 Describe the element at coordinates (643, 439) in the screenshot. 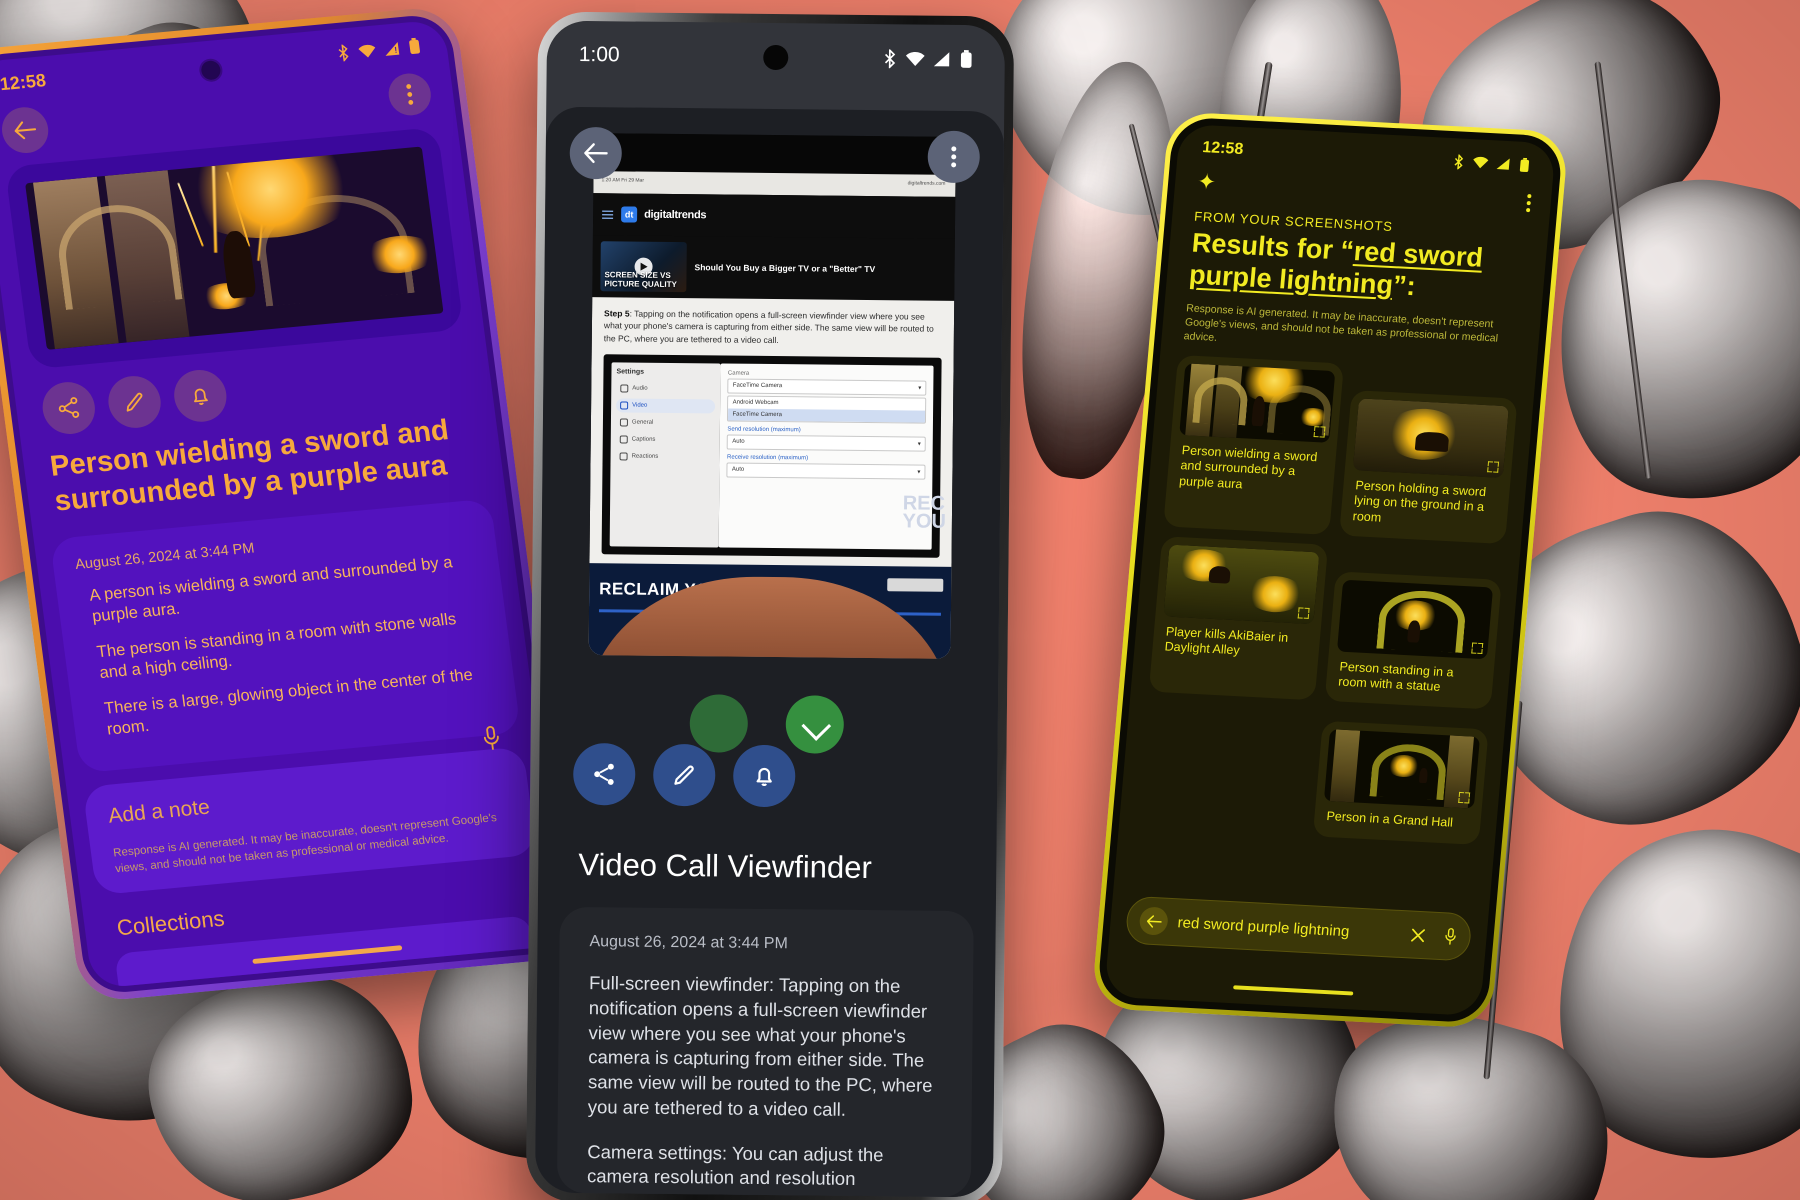

I see `settings-item-label: Captions` at that location.